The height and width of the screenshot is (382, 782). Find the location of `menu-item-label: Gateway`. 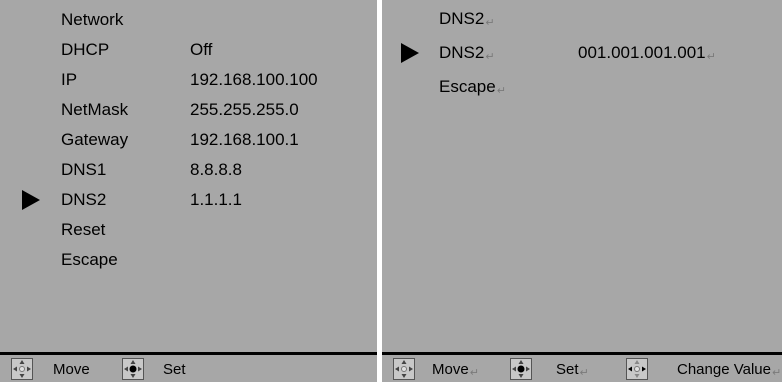

menu-item-label: Gateway is located at coordinates (95, 139).